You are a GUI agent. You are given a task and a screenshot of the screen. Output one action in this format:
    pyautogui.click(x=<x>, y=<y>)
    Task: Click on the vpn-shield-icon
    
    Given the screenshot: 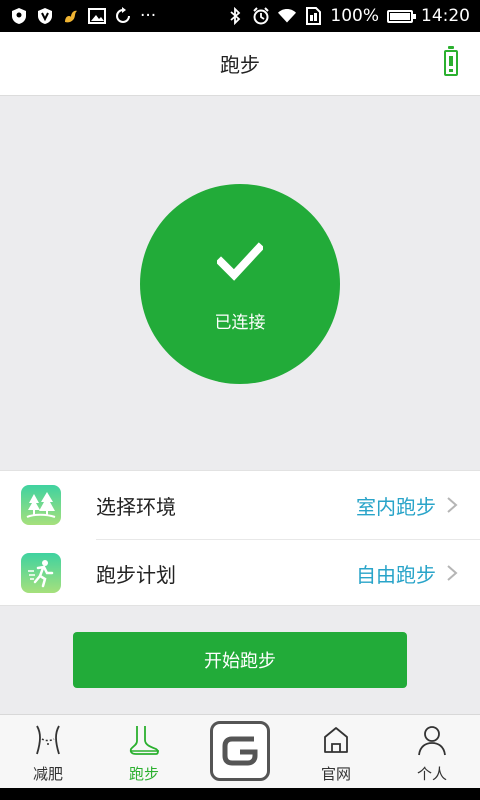 What is the action you would take?
    pyautogui.click(x=45, y=16)
    